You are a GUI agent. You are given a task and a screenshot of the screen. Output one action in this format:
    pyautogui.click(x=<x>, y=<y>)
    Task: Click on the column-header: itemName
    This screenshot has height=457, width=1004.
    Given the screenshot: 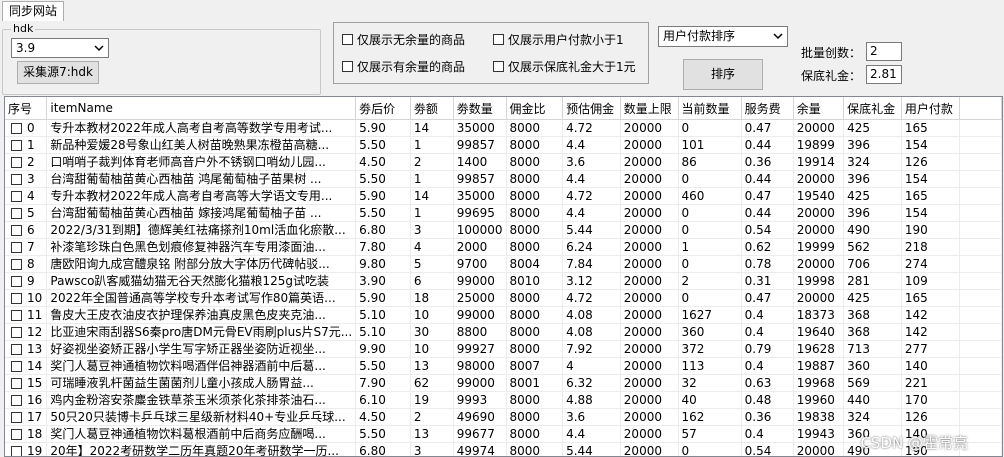 What is the action you would take?
    pyautogui.click(x=201, y=108)
    